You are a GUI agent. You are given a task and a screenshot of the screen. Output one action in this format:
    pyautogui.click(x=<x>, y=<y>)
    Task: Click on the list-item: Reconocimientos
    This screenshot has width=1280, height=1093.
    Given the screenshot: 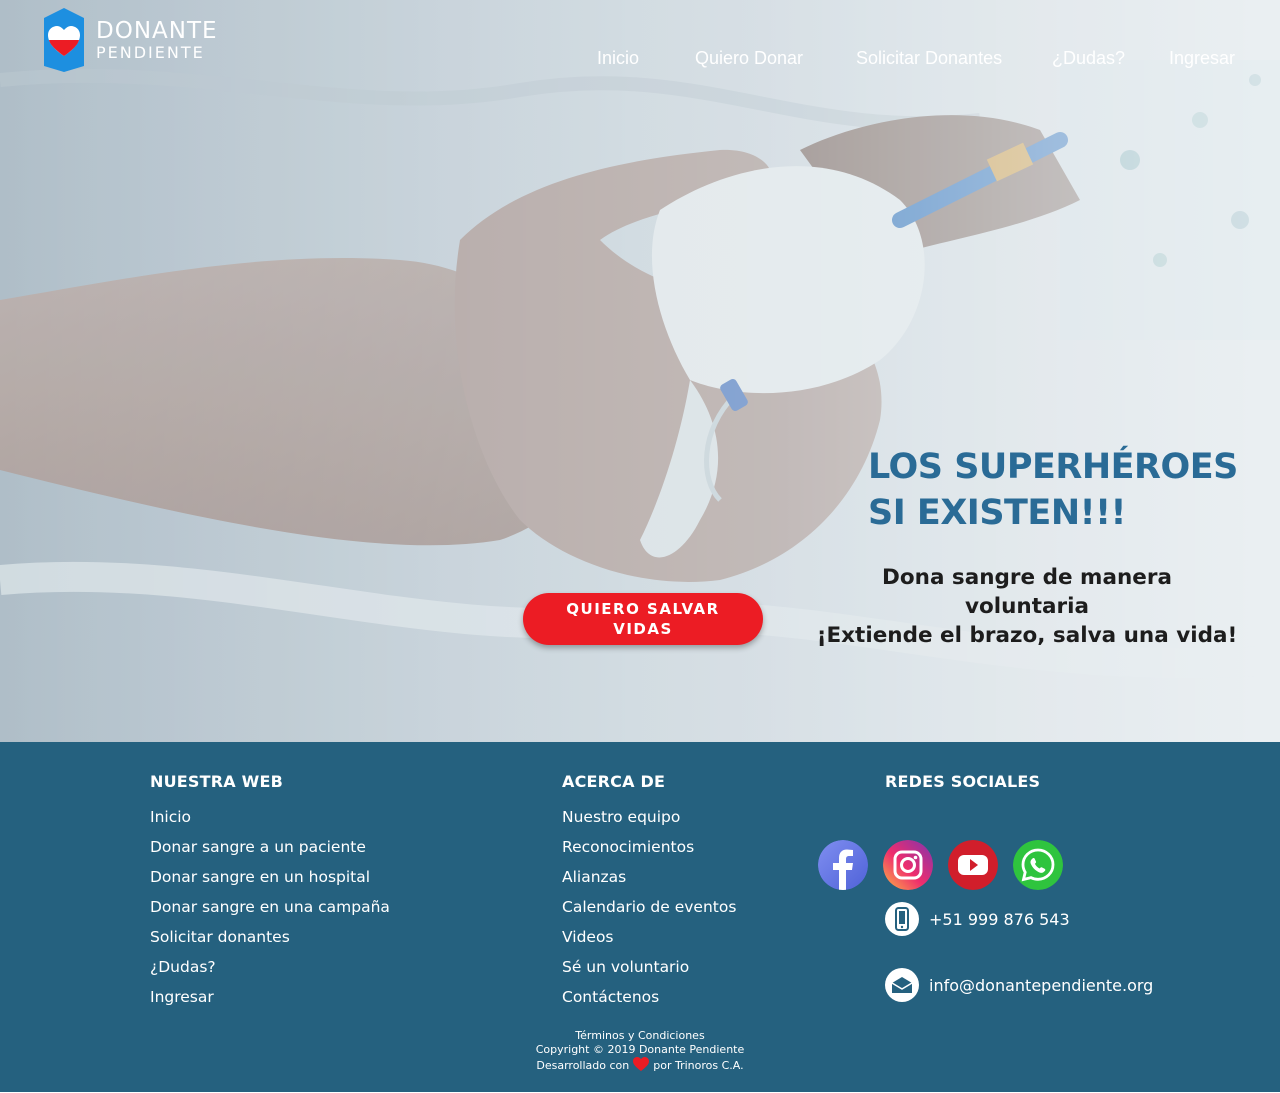 What is the action you would take?
    pyautogui.click(x=649, y=851)
    